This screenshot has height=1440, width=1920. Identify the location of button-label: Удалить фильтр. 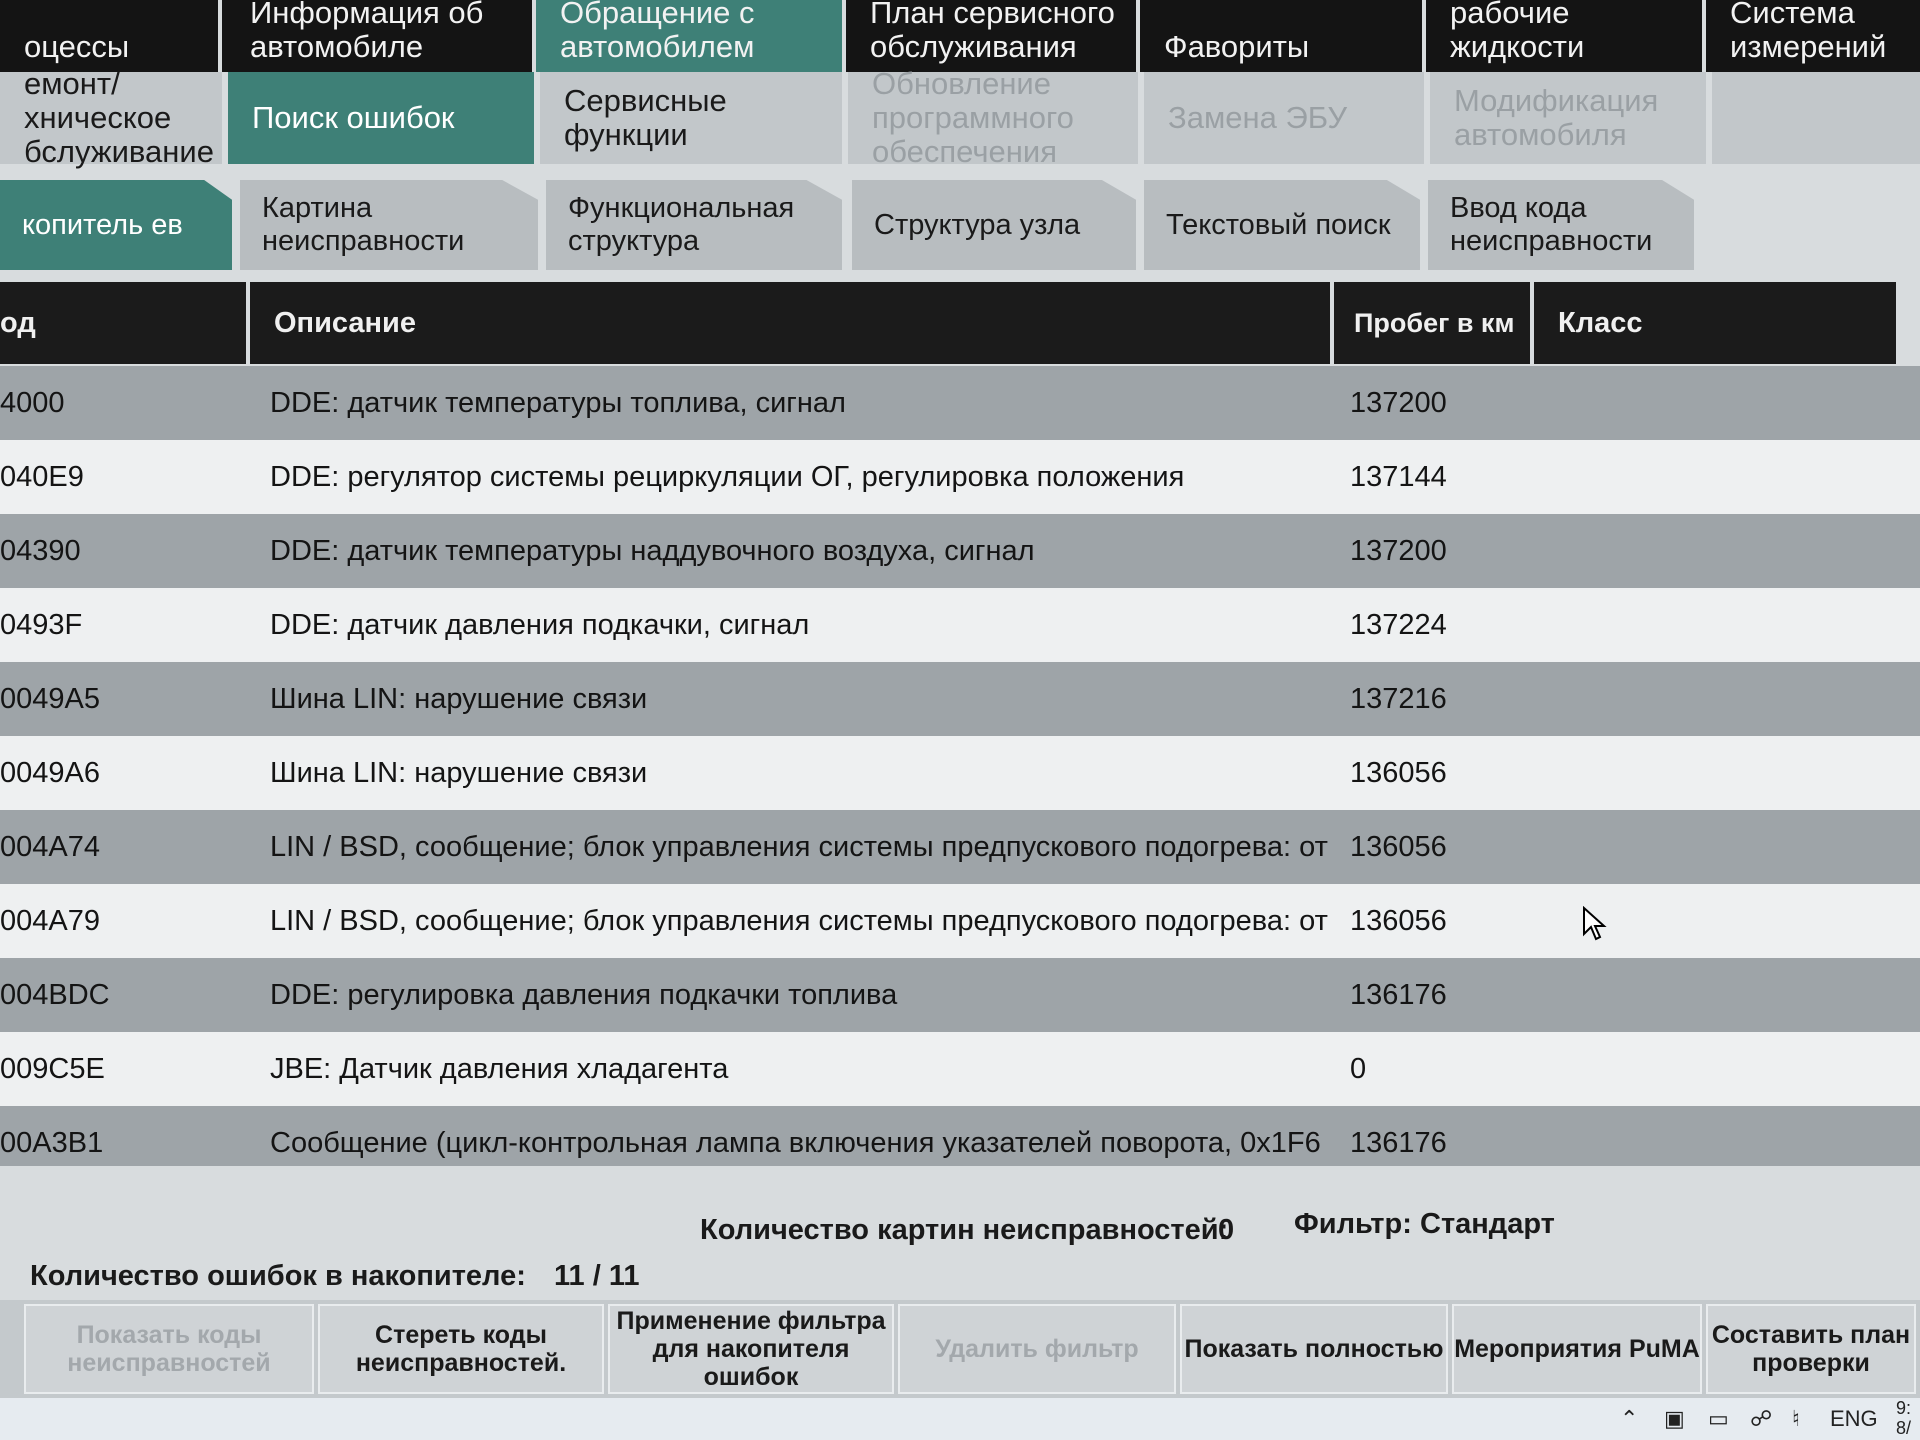
(1037, 1349).